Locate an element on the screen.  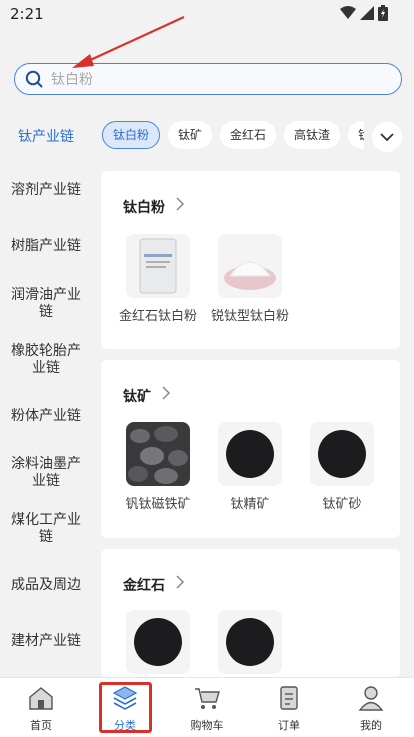
section-card-rutile: 金红石 is located at coordinates (250, 613).